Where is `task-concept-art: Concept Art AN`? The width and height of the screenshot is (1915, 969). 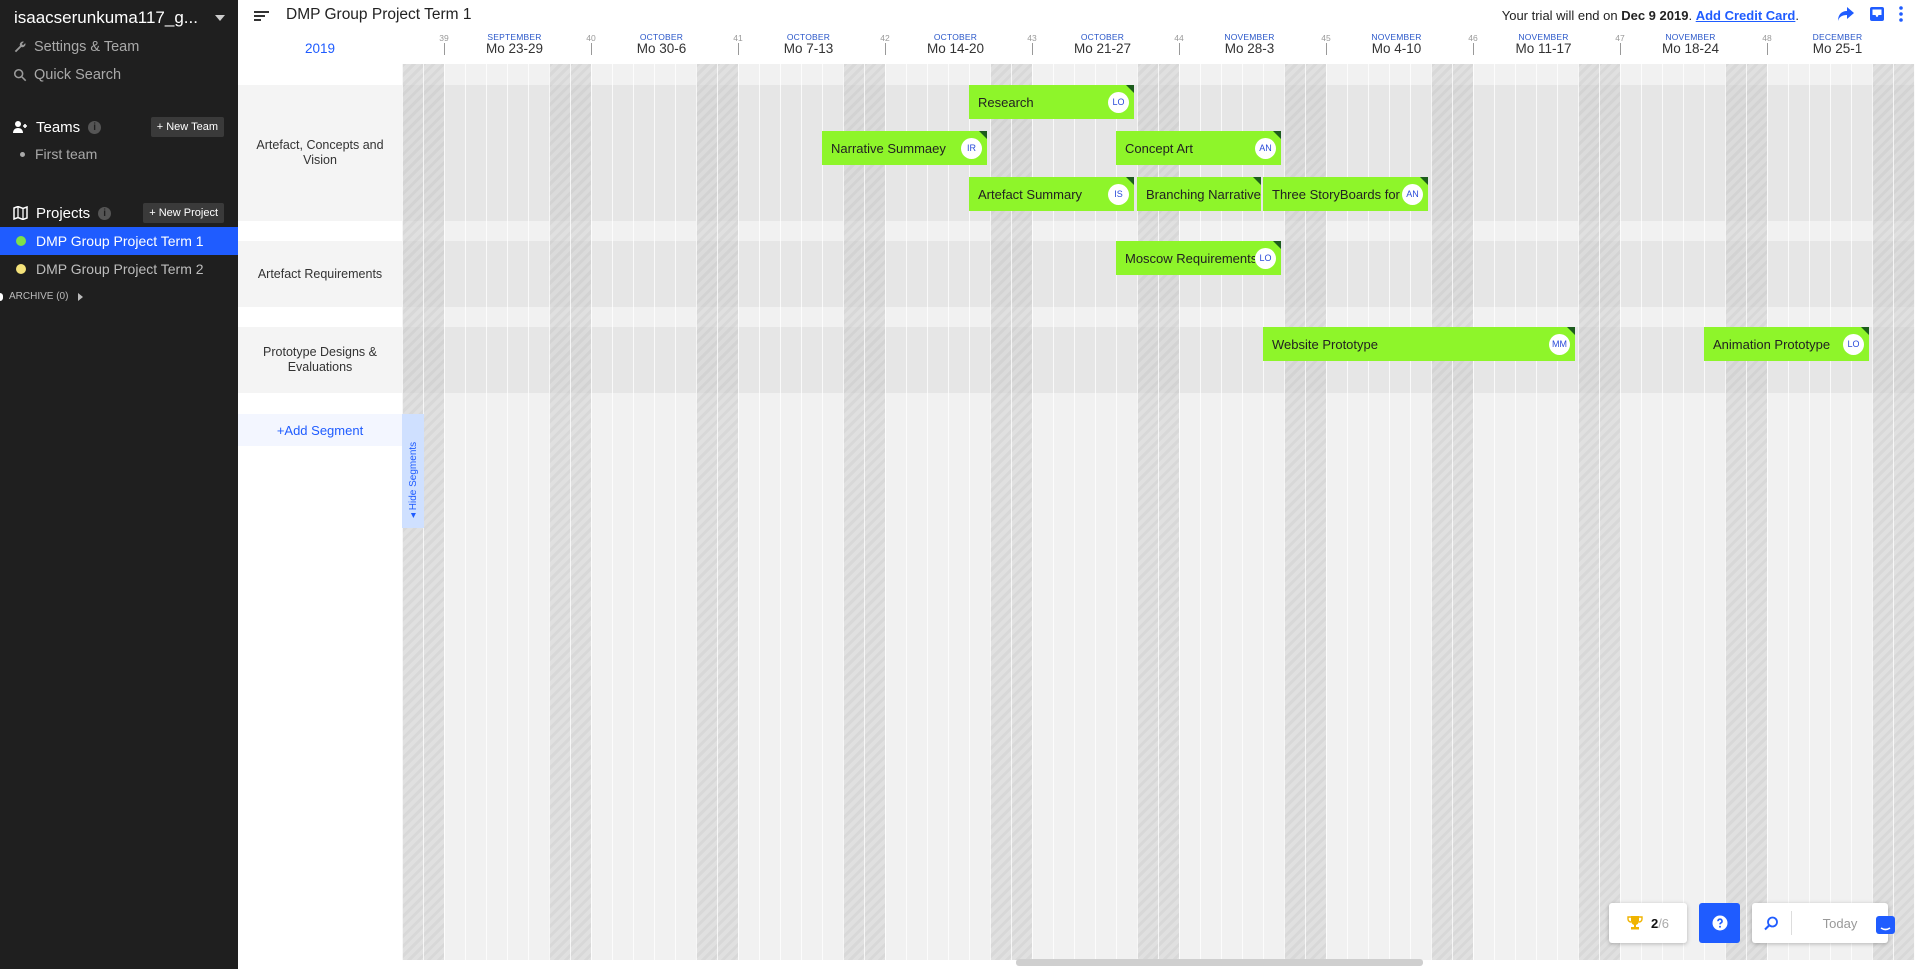
task-concept-art: Concept Art AN is located at coordinates (1198, 148).